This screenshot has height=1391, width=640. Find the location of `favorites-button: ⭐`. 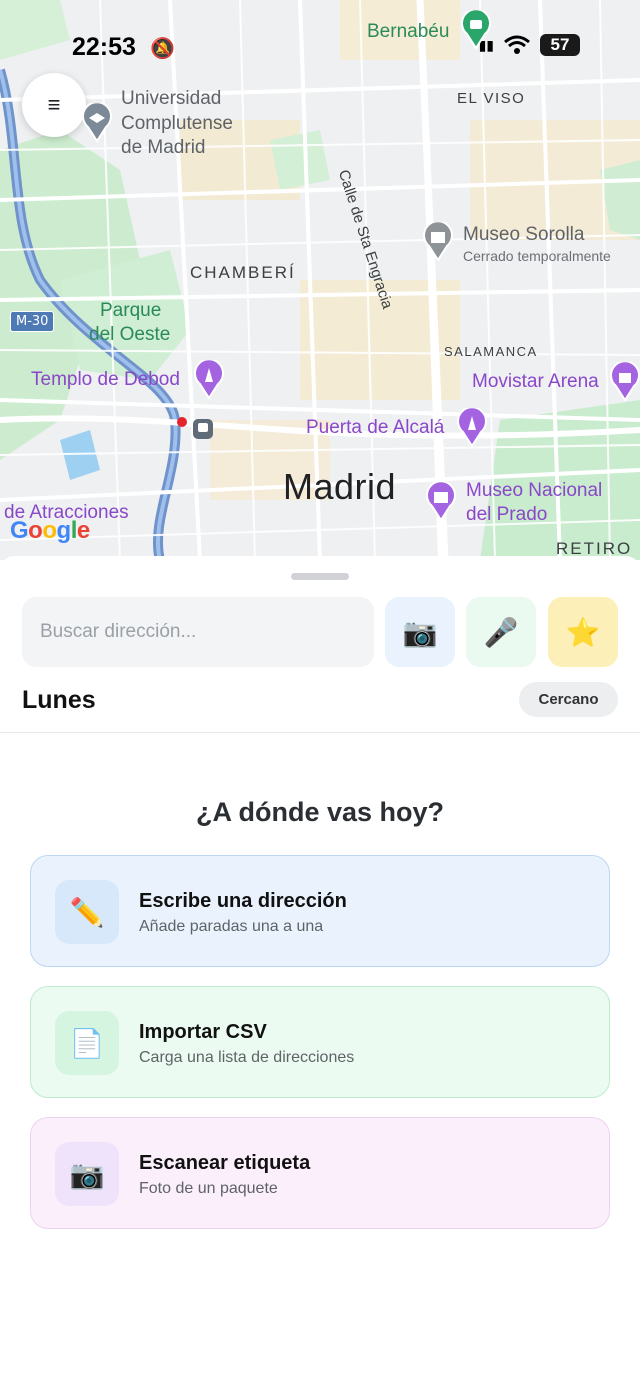

favorites-button: ⭐ is located at coordinates (583, 632).